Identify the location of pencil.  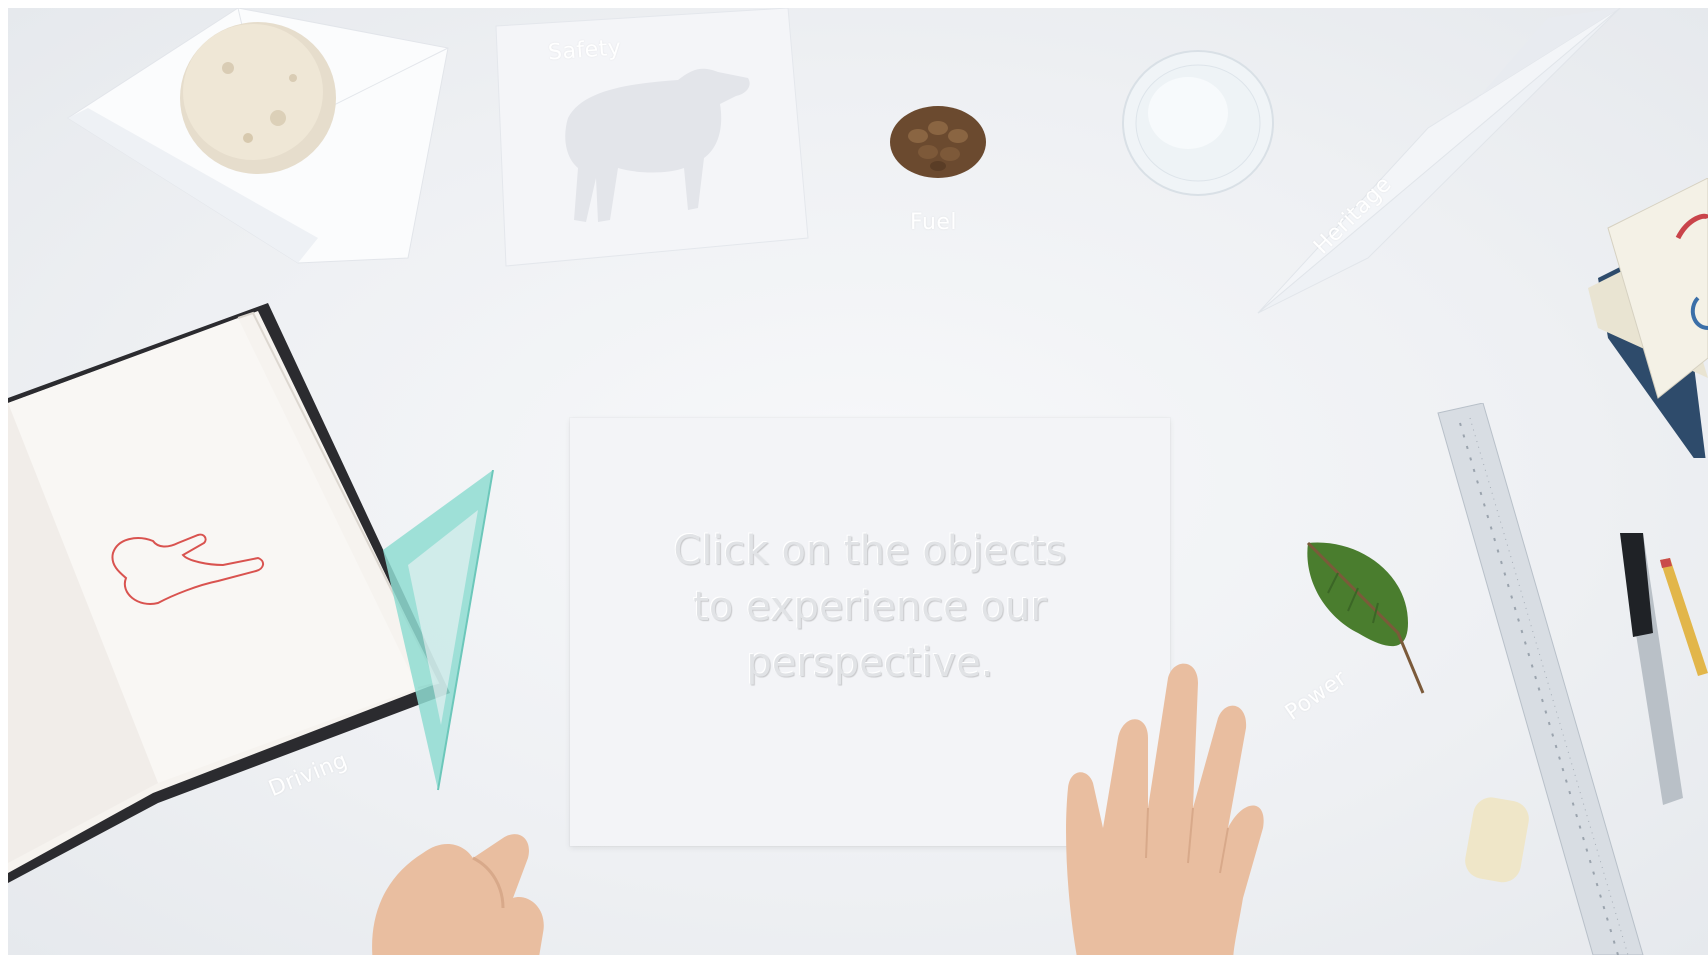
(1683, 618).